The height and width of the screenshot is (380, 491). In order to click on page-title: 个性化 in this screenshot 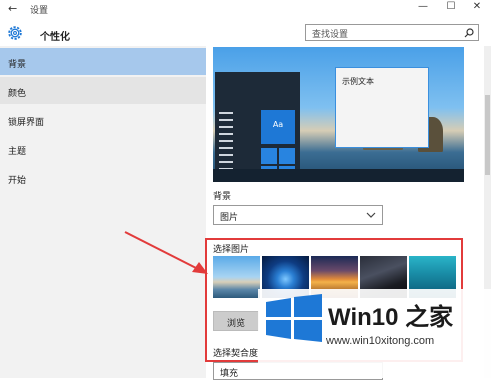, I will do `click(55, 37)`.